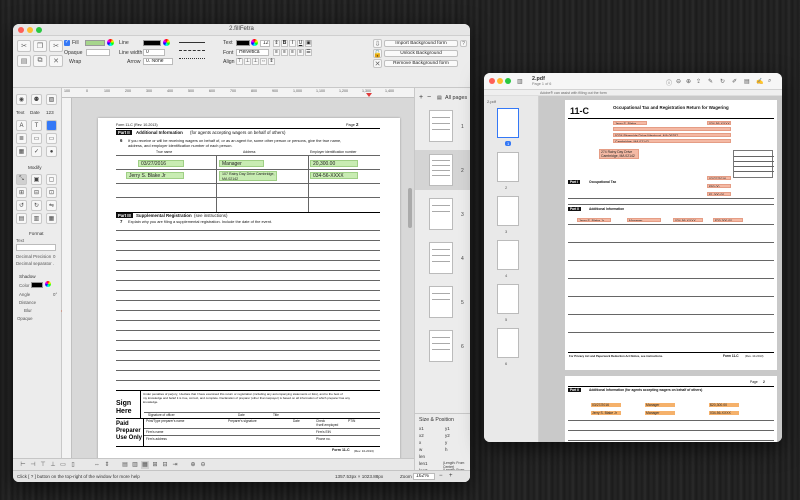 The height and width of the screenshot is (500, 800). What do you see at coordinates (265, 43) in the screenshot?
I see `font-size-field: 12` at bounding box center [265, 43].